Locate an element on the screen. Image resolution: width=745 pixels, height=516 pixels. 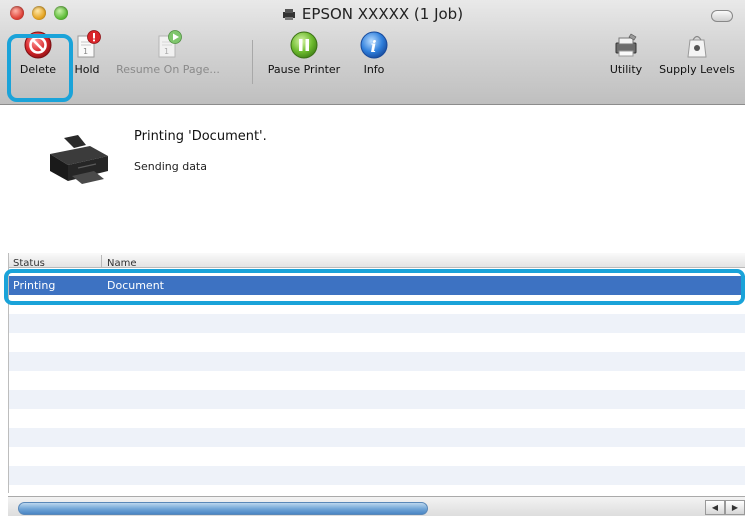
table-header: Status Name is located at coordinates (377, 261).